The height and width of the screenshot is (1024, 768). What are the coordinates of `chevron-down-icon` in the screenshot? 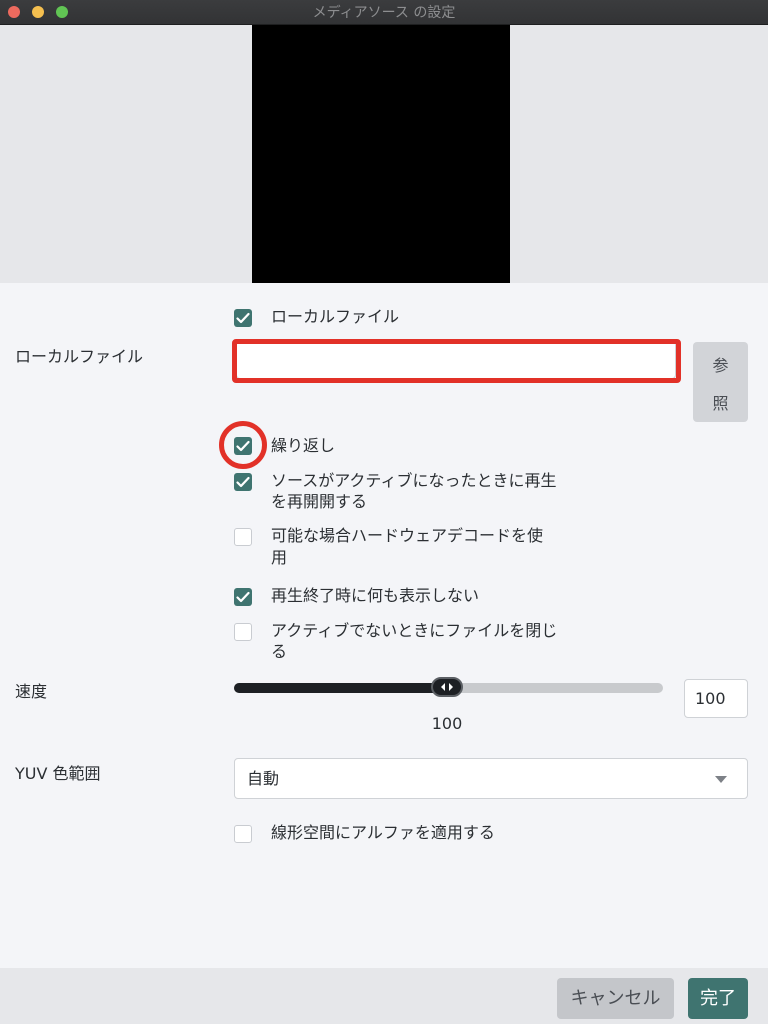 It's located at (721, 779).